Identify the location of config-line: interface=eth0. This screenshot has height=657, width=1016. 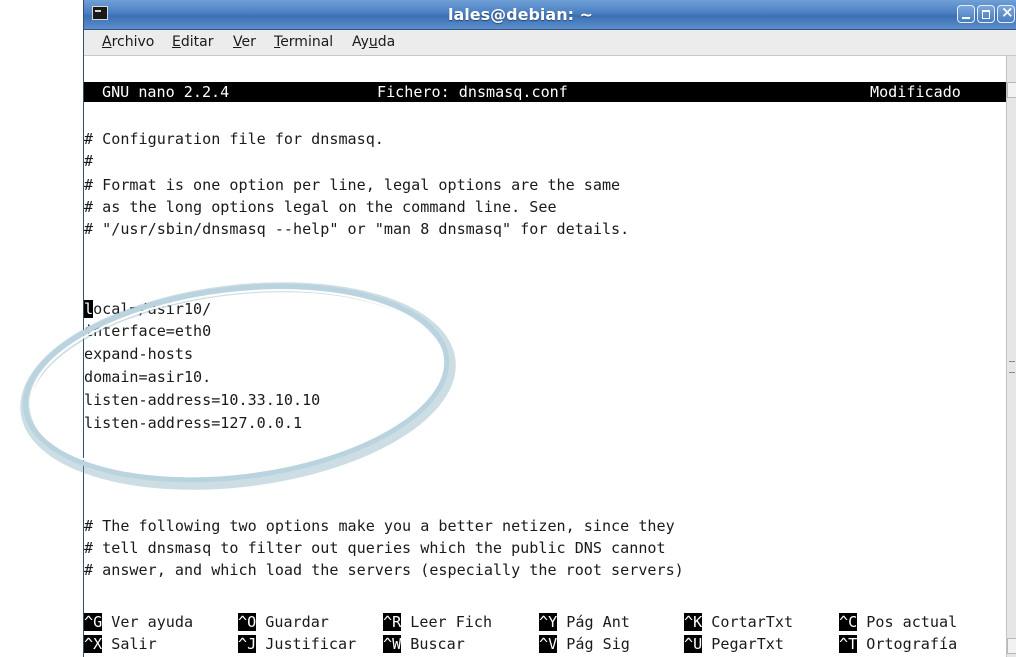
(148, 331).